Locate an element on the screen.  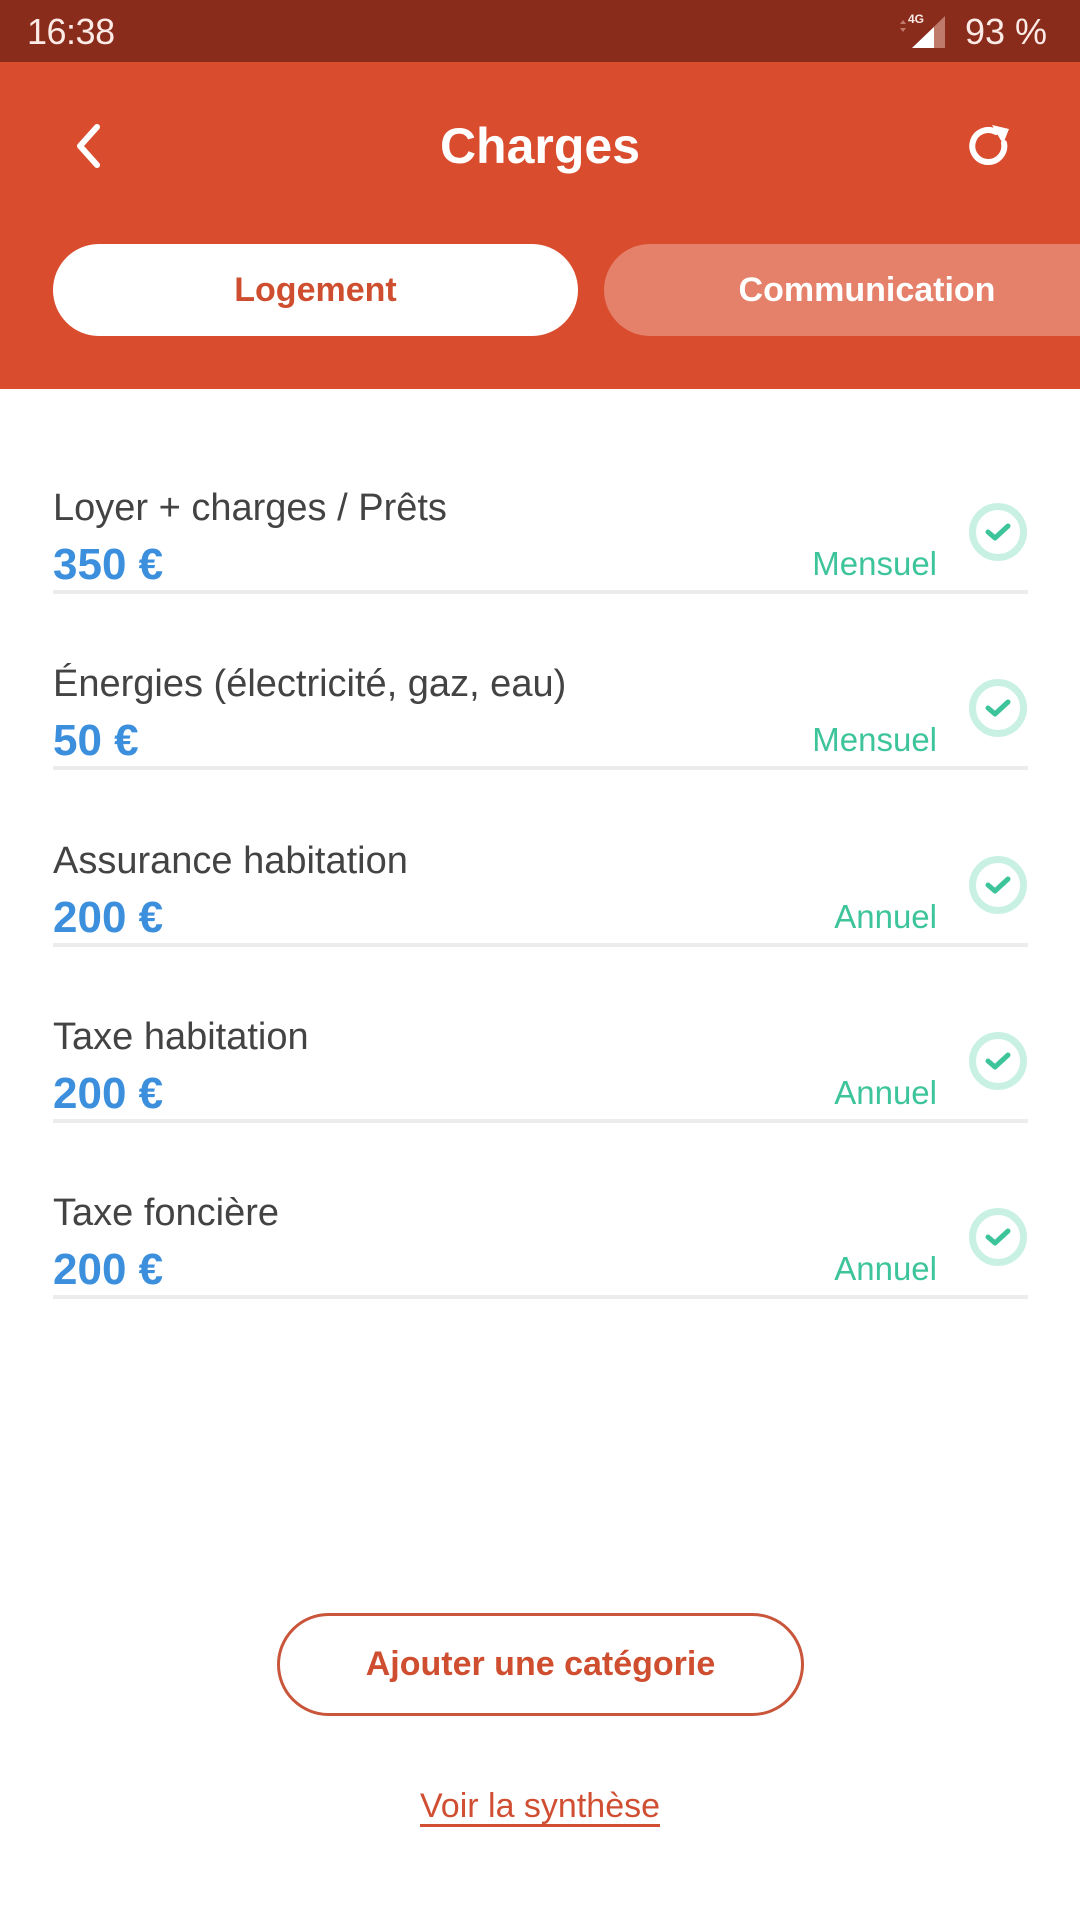
tab-label: Communication is located at coordinates (867, 289).